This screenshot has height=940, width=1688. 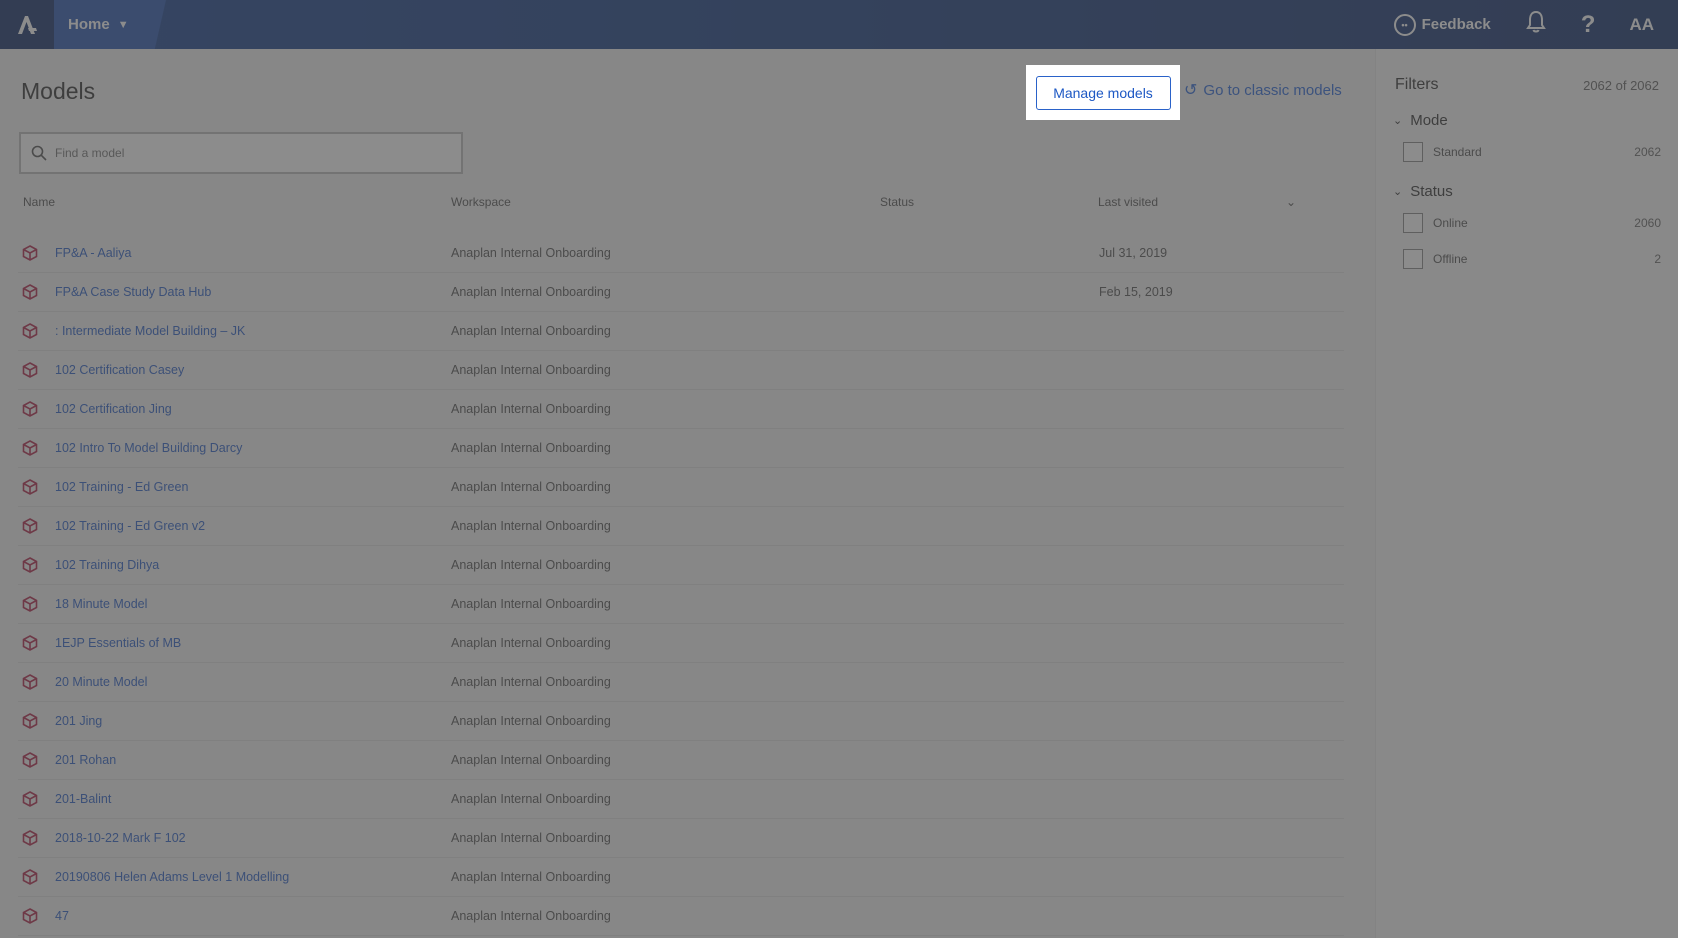 I want to click on column-header-workspace: Workspace, so click(x=481, y=202).